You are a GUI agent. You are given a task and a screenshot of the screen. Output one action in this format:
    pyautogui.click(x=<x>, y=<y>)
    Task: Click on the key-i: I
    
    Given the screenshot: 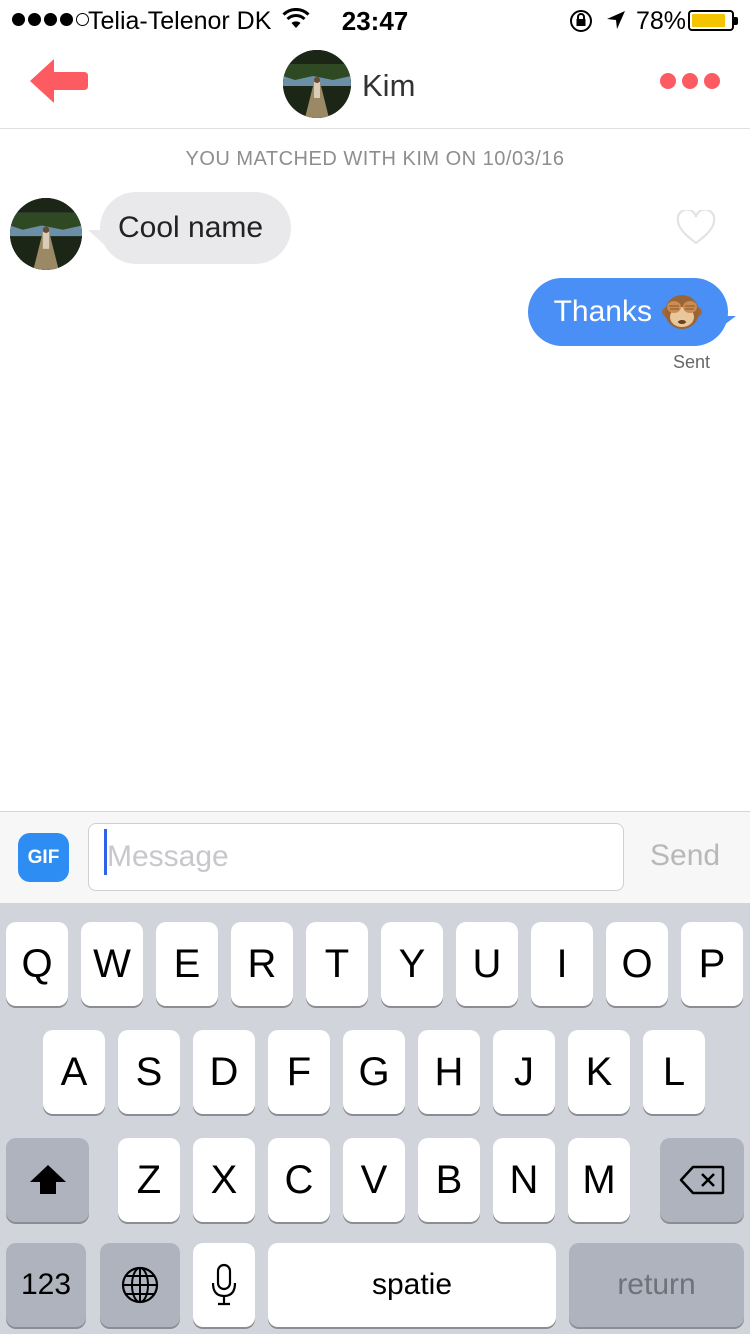 What is the action you would take?
    pyautogui.click(x=562, y=964)
    